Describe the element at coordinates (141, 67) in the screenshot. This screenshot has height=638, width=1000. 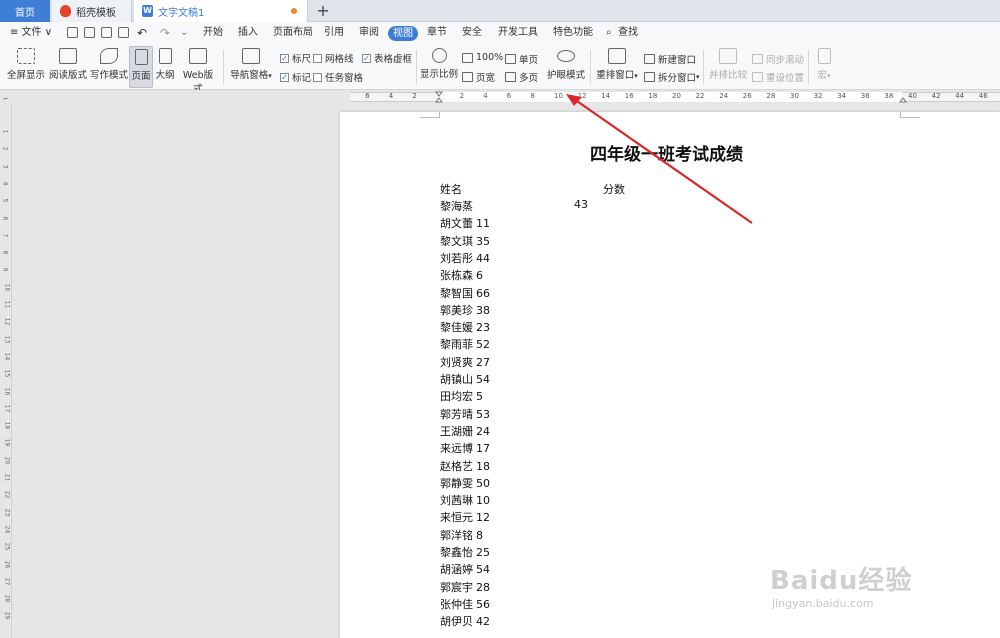
I see `page-view-button: 页面` at that location.